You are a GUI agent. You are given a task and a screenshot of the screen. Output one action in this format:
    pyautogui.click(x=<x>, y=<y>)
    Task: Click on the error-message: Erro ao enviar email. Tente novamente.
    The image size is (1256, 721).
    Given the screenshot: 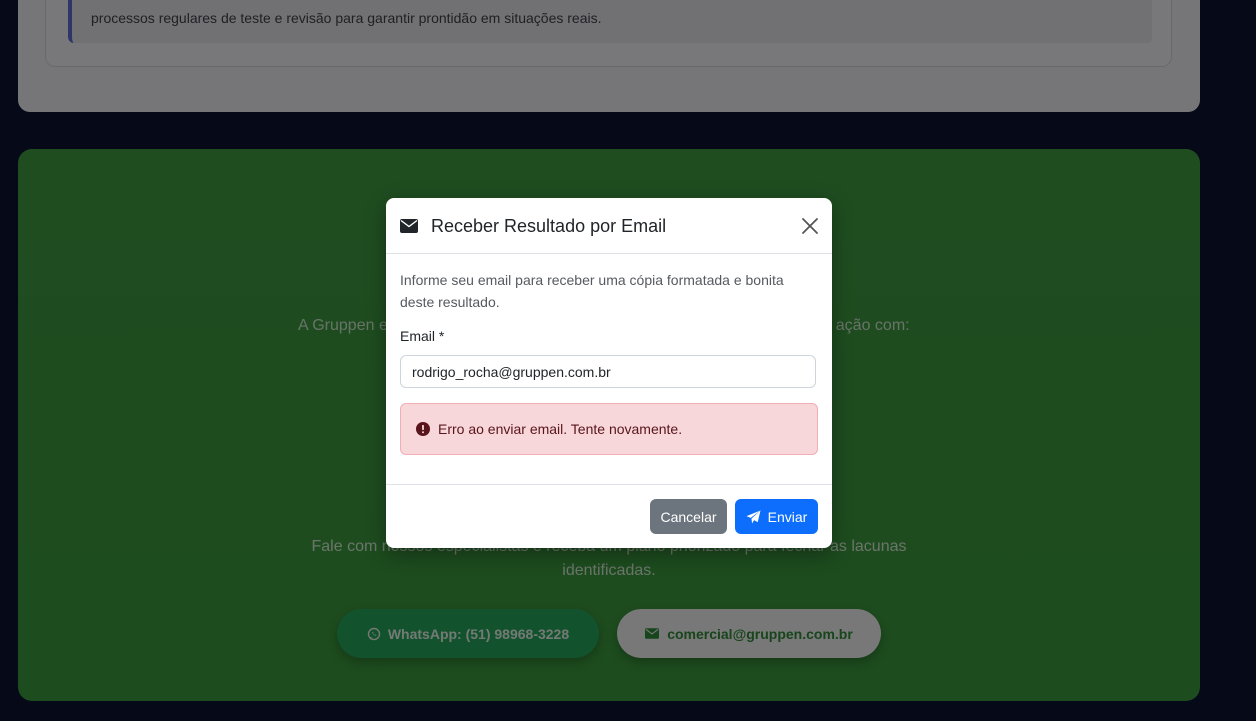 What is the action you would take?
    pyautogui.click(x=560, y=429)
    